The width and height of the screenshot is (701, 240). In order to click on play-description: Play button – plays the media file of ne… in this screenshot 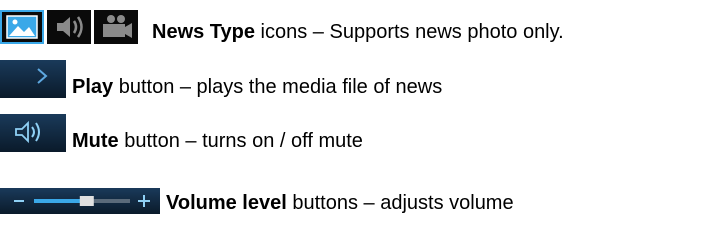, I will do `click(257, 87)`.